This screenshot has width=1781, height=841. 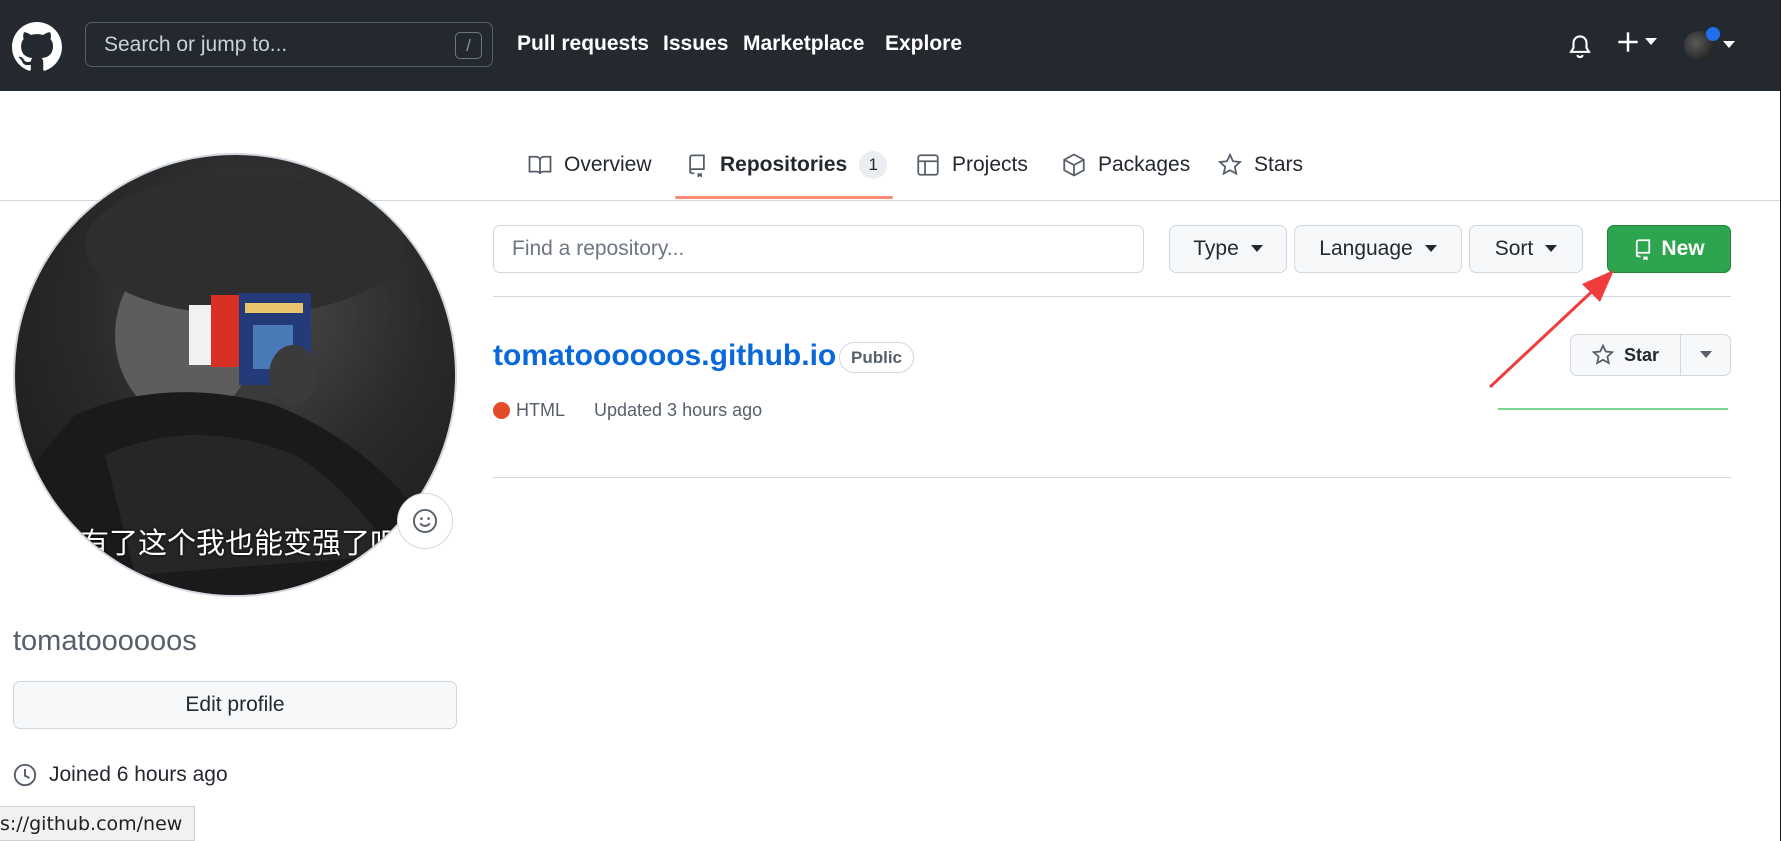 I want to click on tab-label: Stars, so click(x=1279, y=164).